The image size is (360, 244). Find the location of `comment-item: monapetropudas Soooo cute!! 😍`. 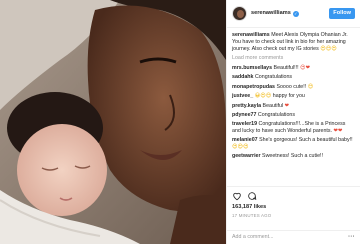

comment-item: monapetropudas Soooo cute!! 😍 is located at coordinates (293, 87).